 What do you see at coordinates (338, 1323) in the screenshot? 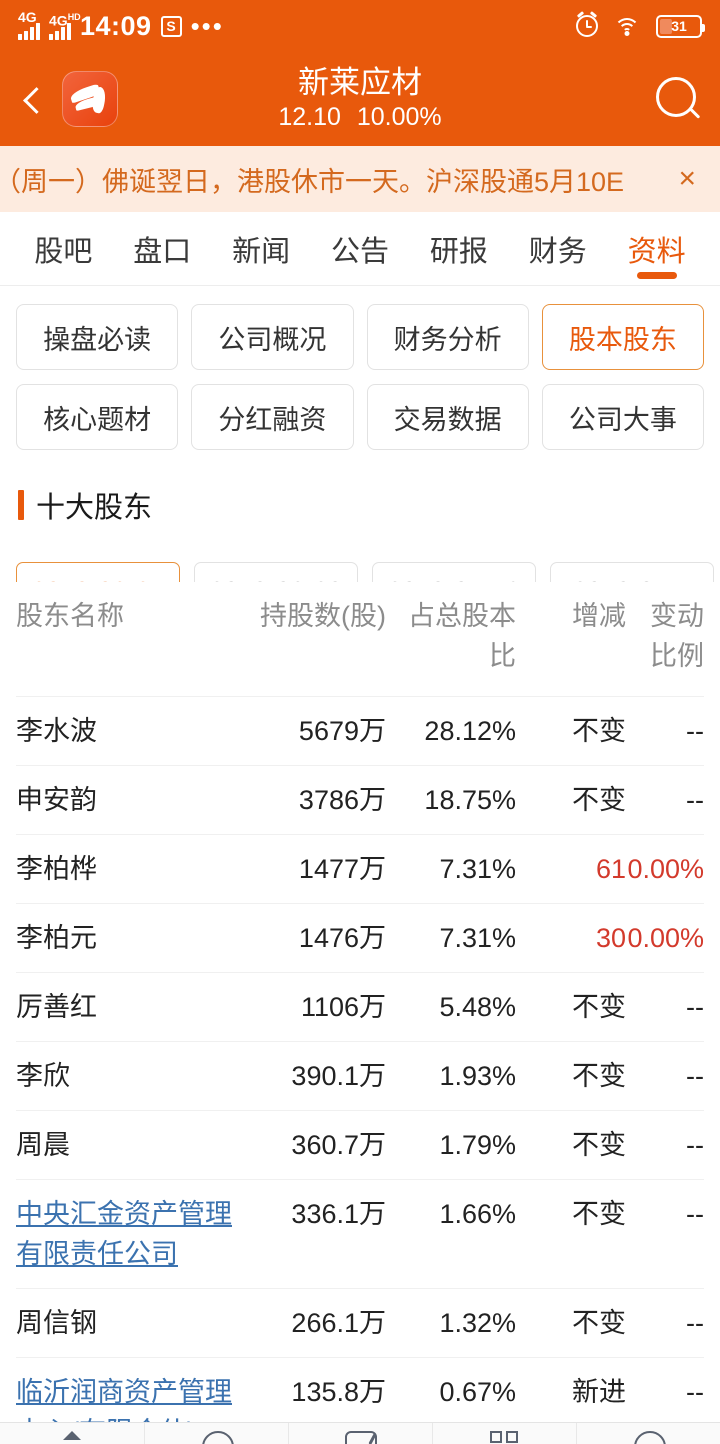
I see `cell-holdings: 266.1万` at bounding box center [338, 1323].